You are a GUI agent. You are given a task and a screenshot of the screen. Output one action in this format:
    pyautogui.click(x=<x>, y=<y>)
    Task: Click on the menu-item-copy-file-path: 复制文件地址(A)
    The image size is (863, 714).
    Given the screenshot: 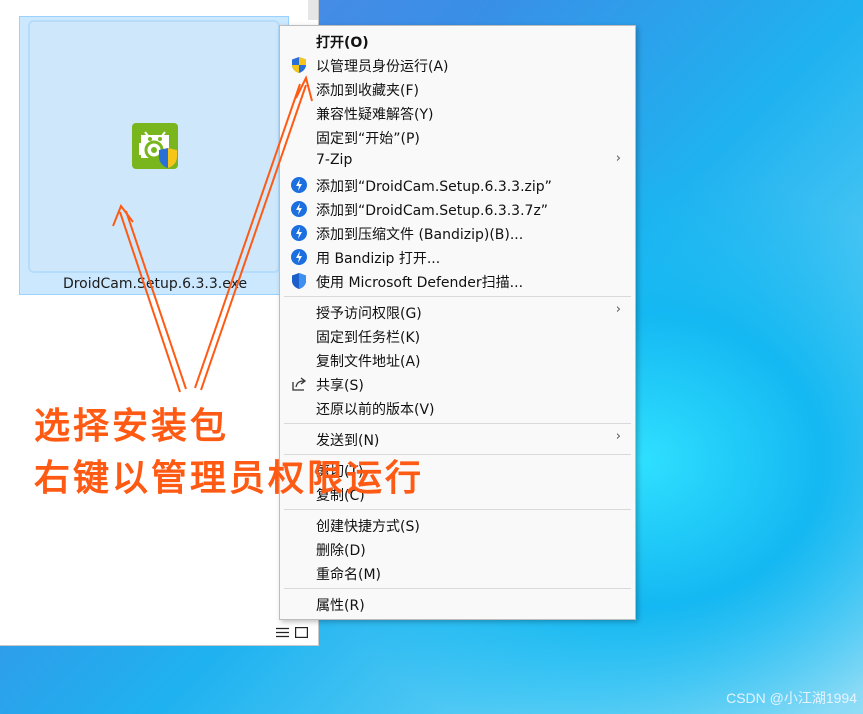 What is the action you would take?
    pyautogui.click(x=457, y=360)
    